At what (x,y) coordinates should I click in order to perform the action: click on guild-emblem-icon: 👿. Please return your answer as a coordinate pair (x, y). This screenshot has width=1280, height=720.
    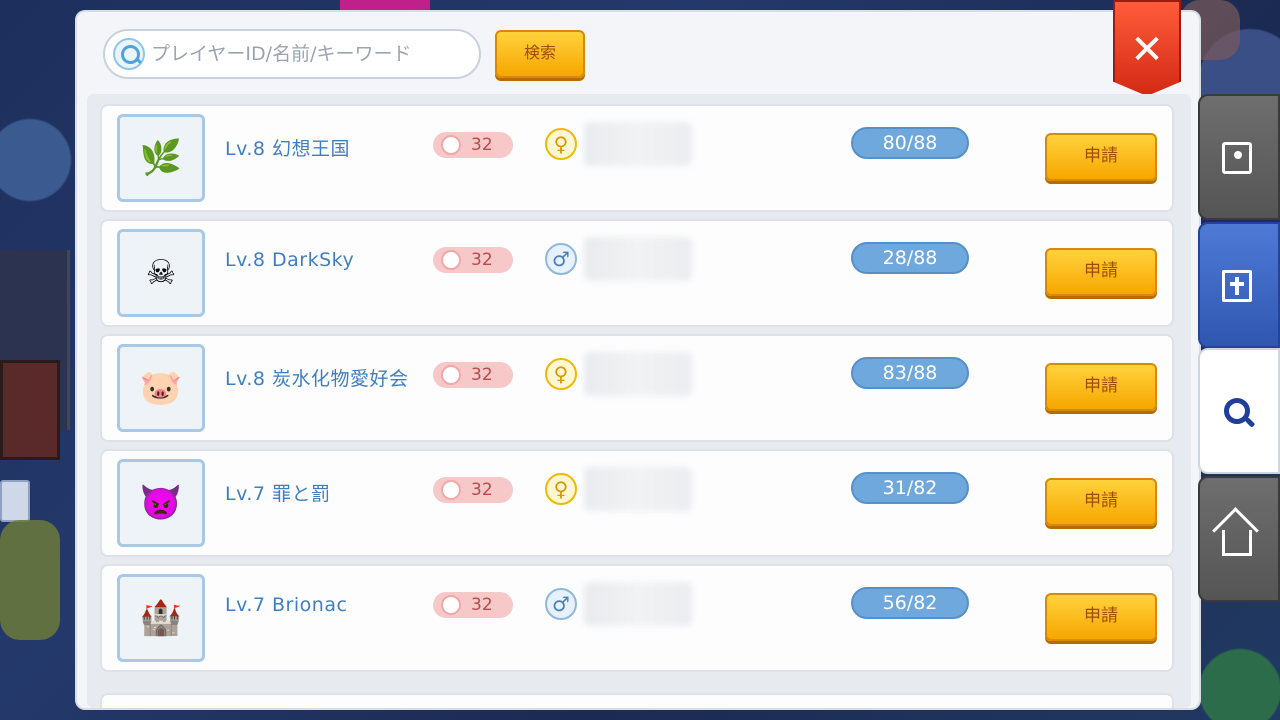
    Looking at the image, I should click on (161, 503).